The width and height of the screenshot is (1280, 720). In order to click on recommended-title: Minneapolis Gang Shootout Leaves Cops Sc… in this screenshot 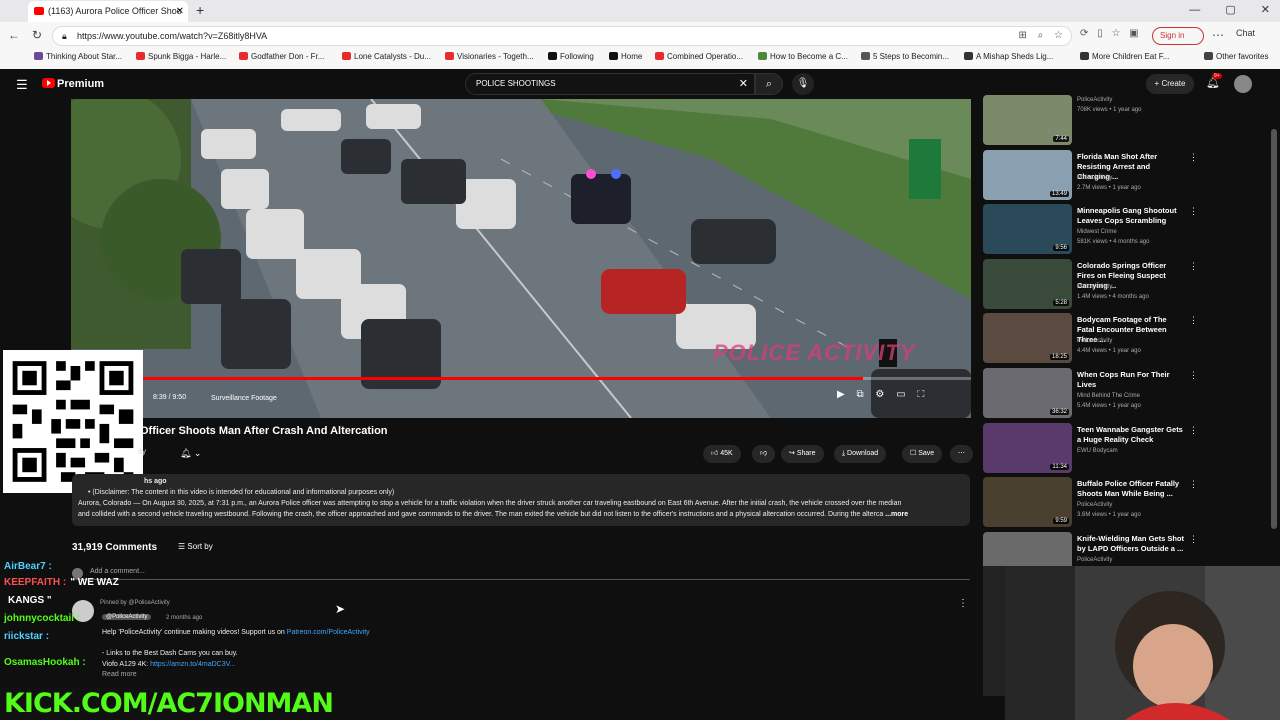, I will do `click(1131, 216)`.